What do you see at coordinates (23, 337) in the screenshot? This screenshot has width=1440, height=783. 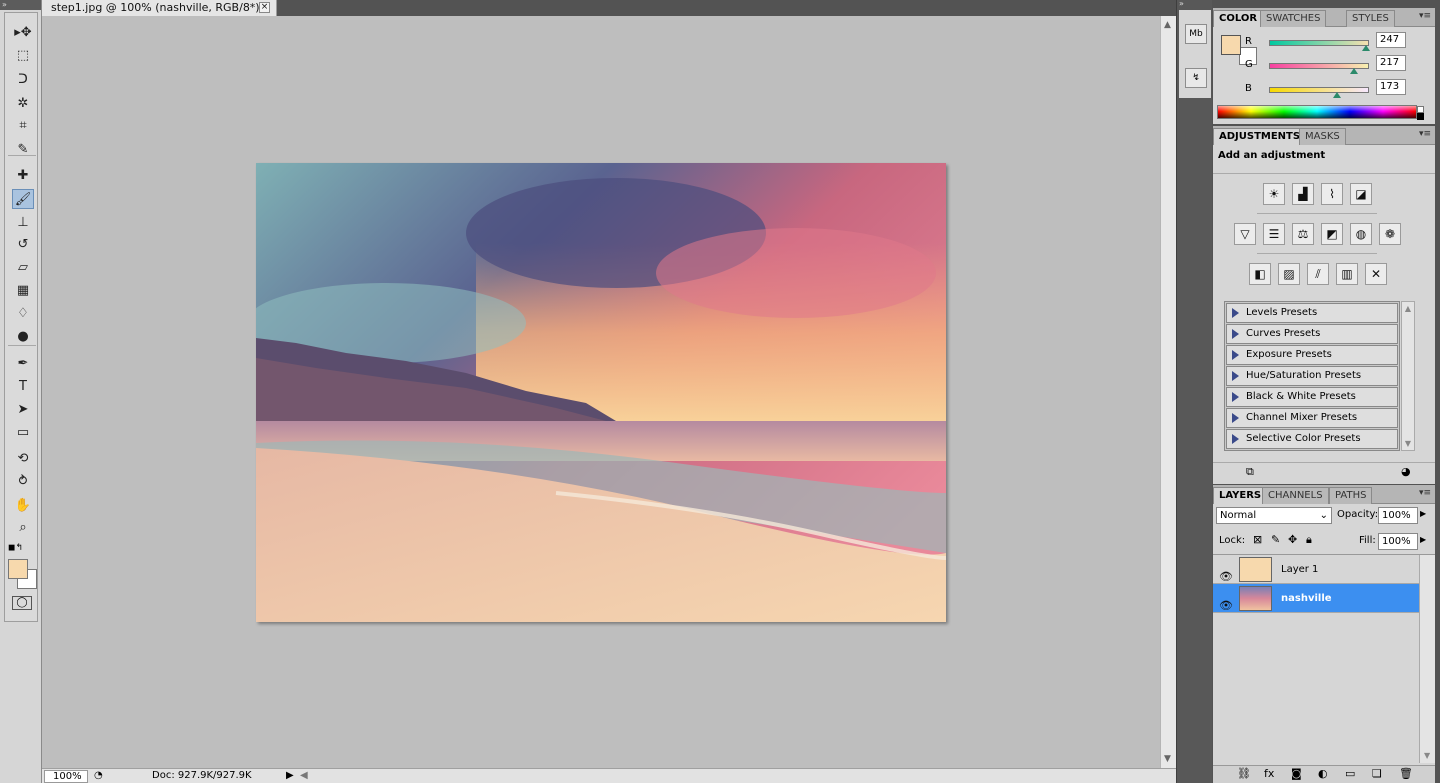 I see `dodge-tool-icon: ●` at bounding box center [23, 337].